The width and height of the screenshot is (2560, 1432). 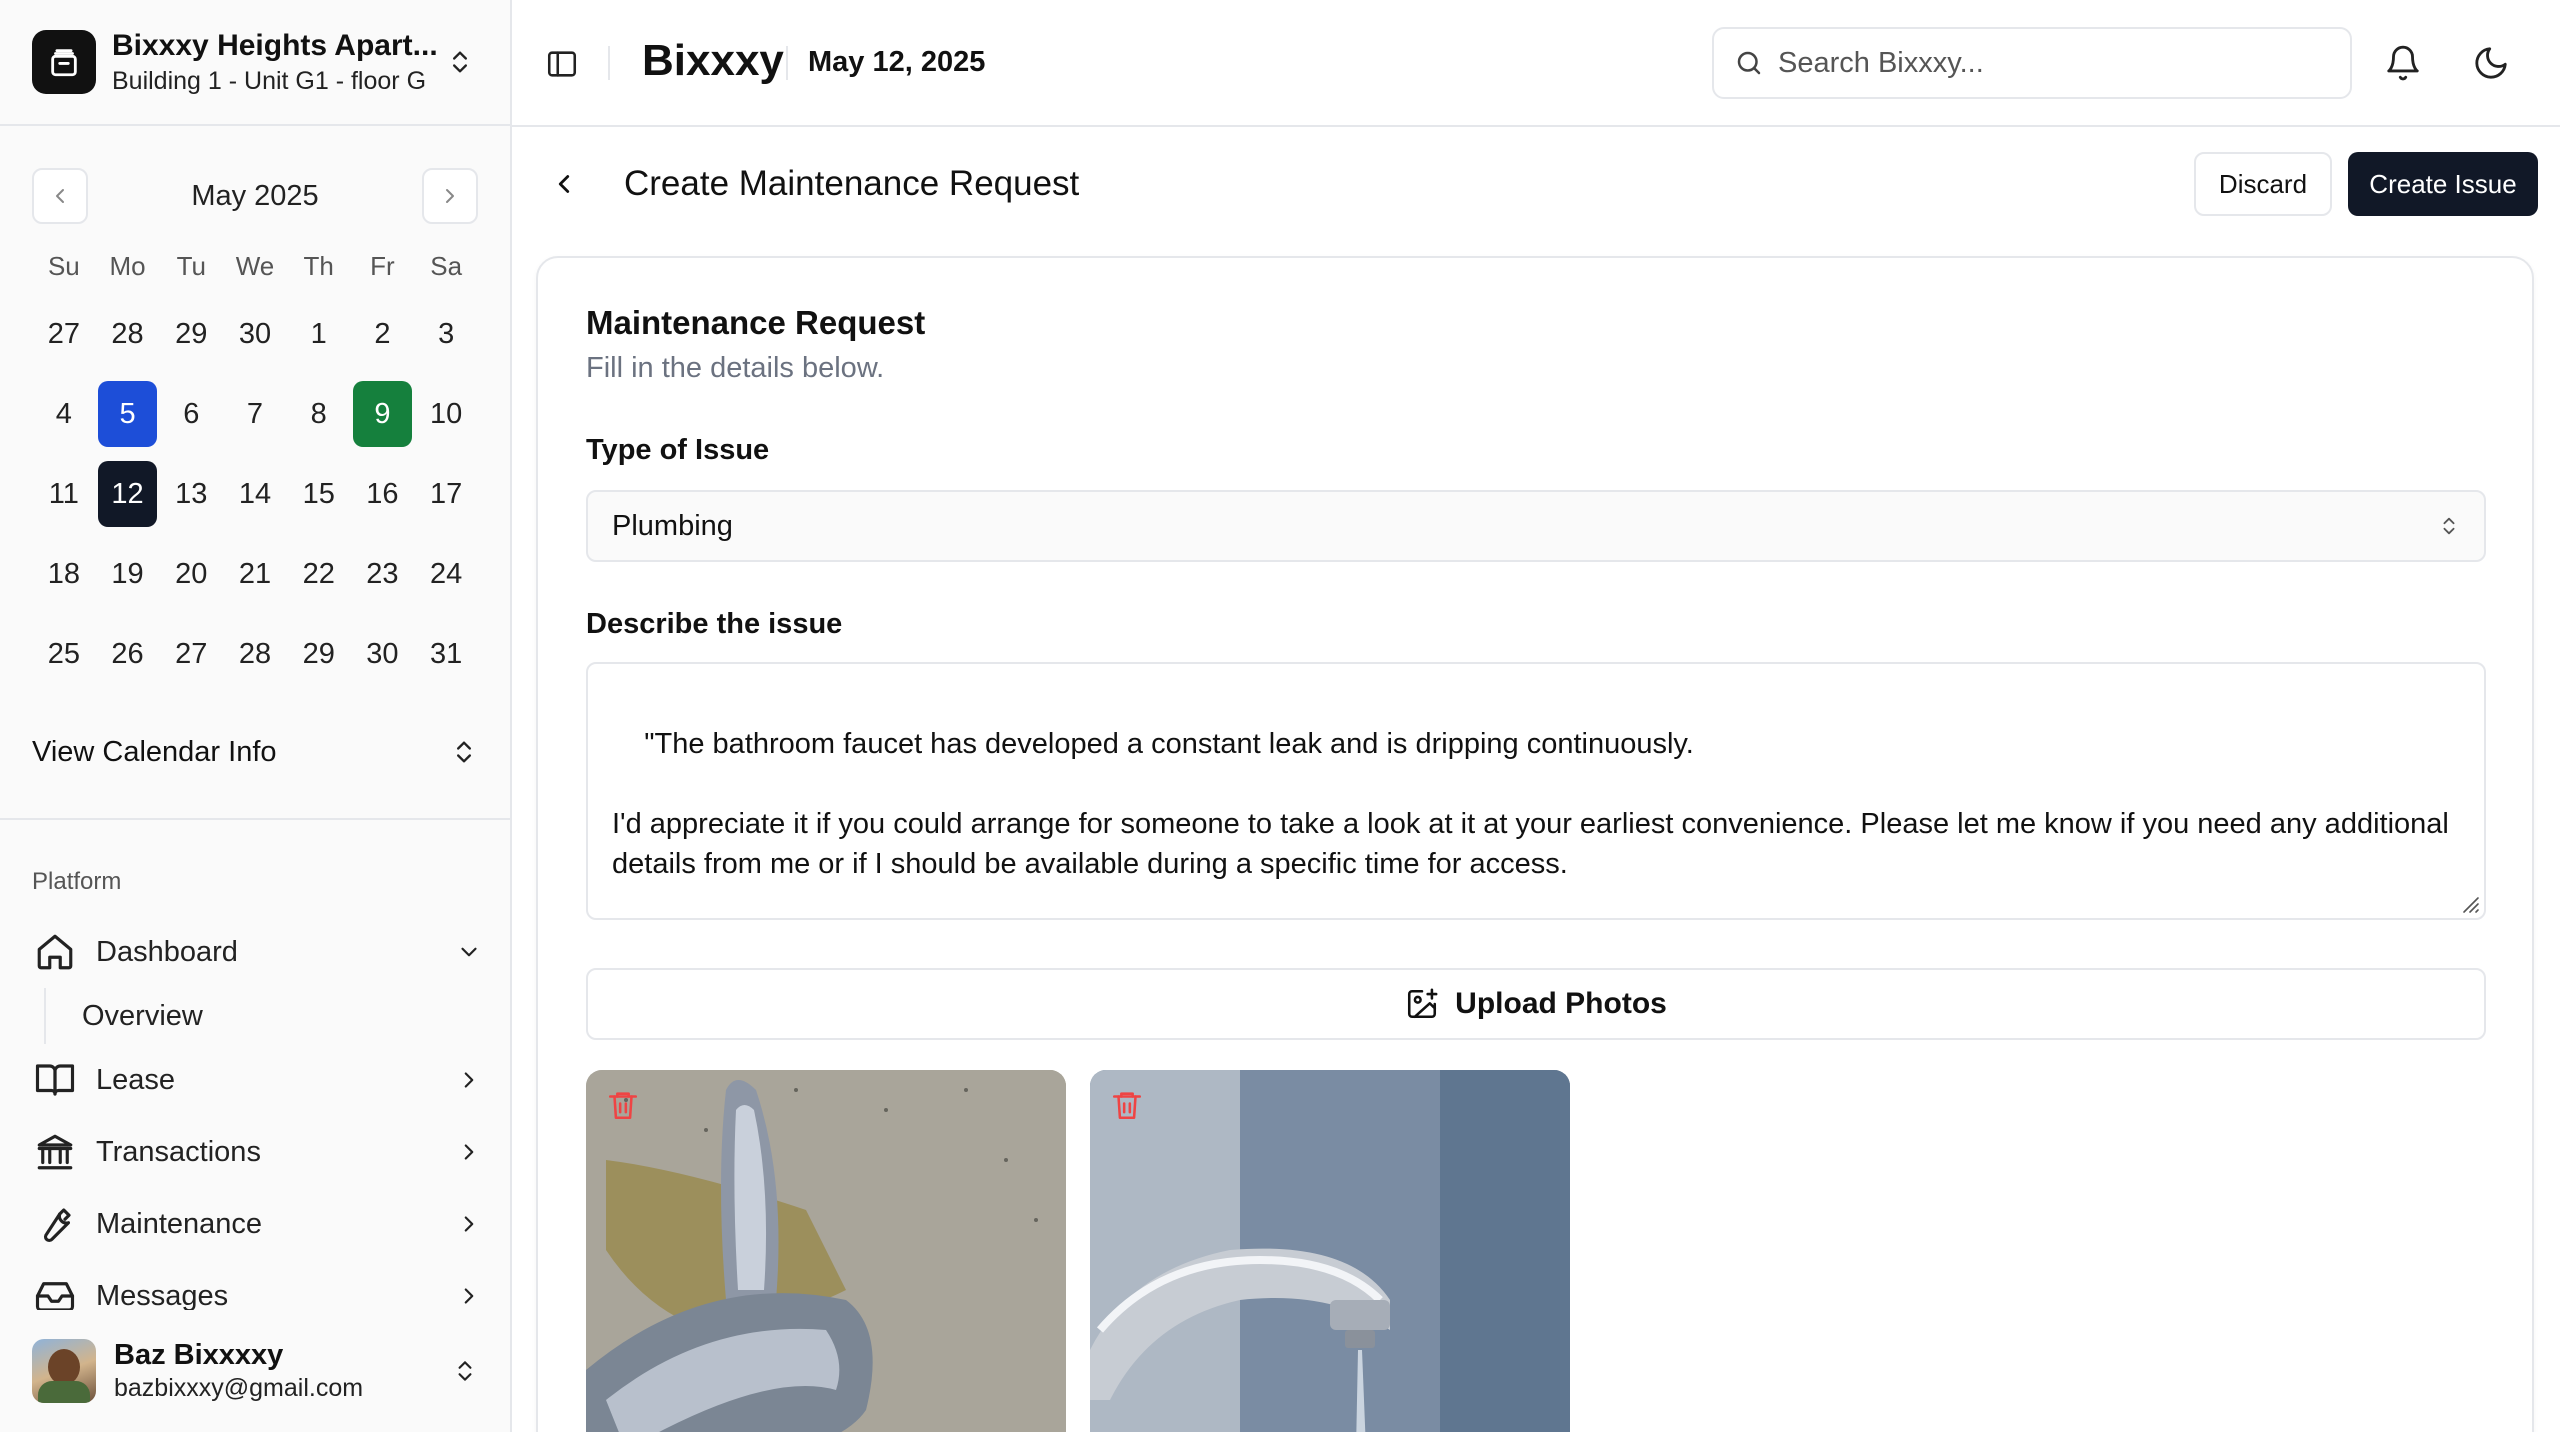 I want to click on calendar-day: 16, so click(x=383, y=494).